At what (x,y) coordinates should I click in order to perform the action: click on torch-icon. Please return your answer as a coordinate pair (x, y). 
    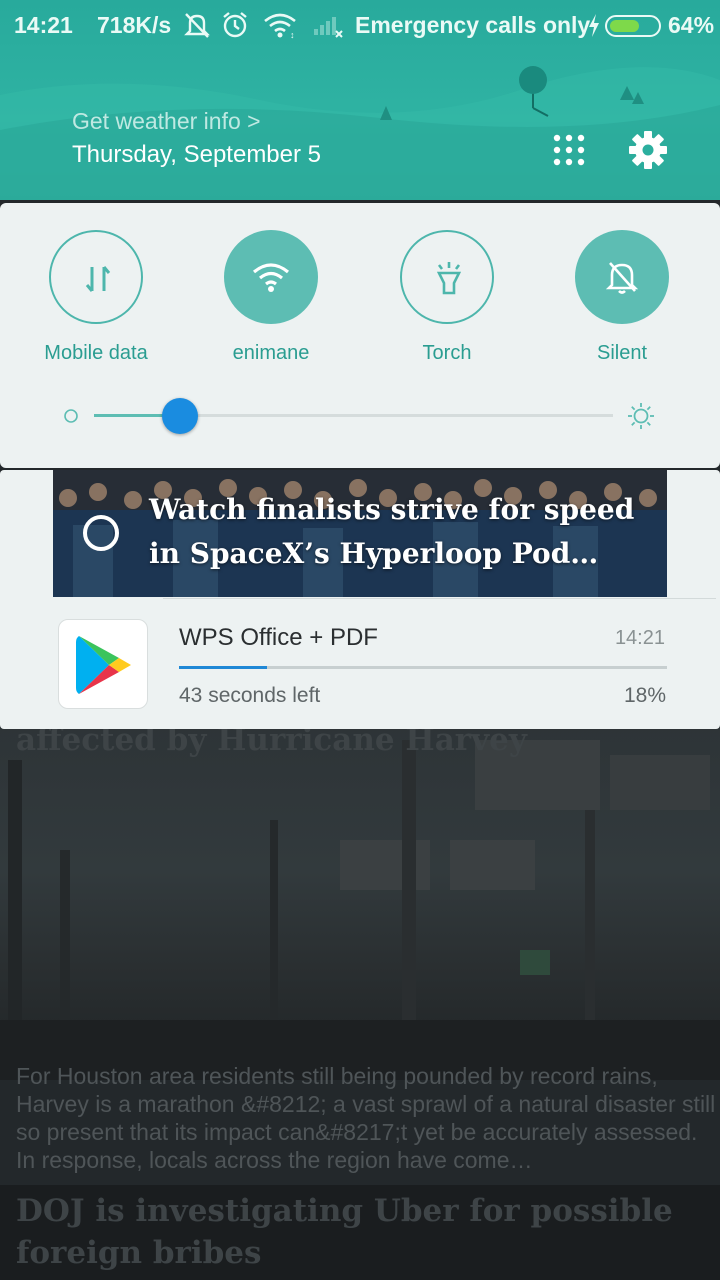
    Looking at the image, I should click on (449, 278).